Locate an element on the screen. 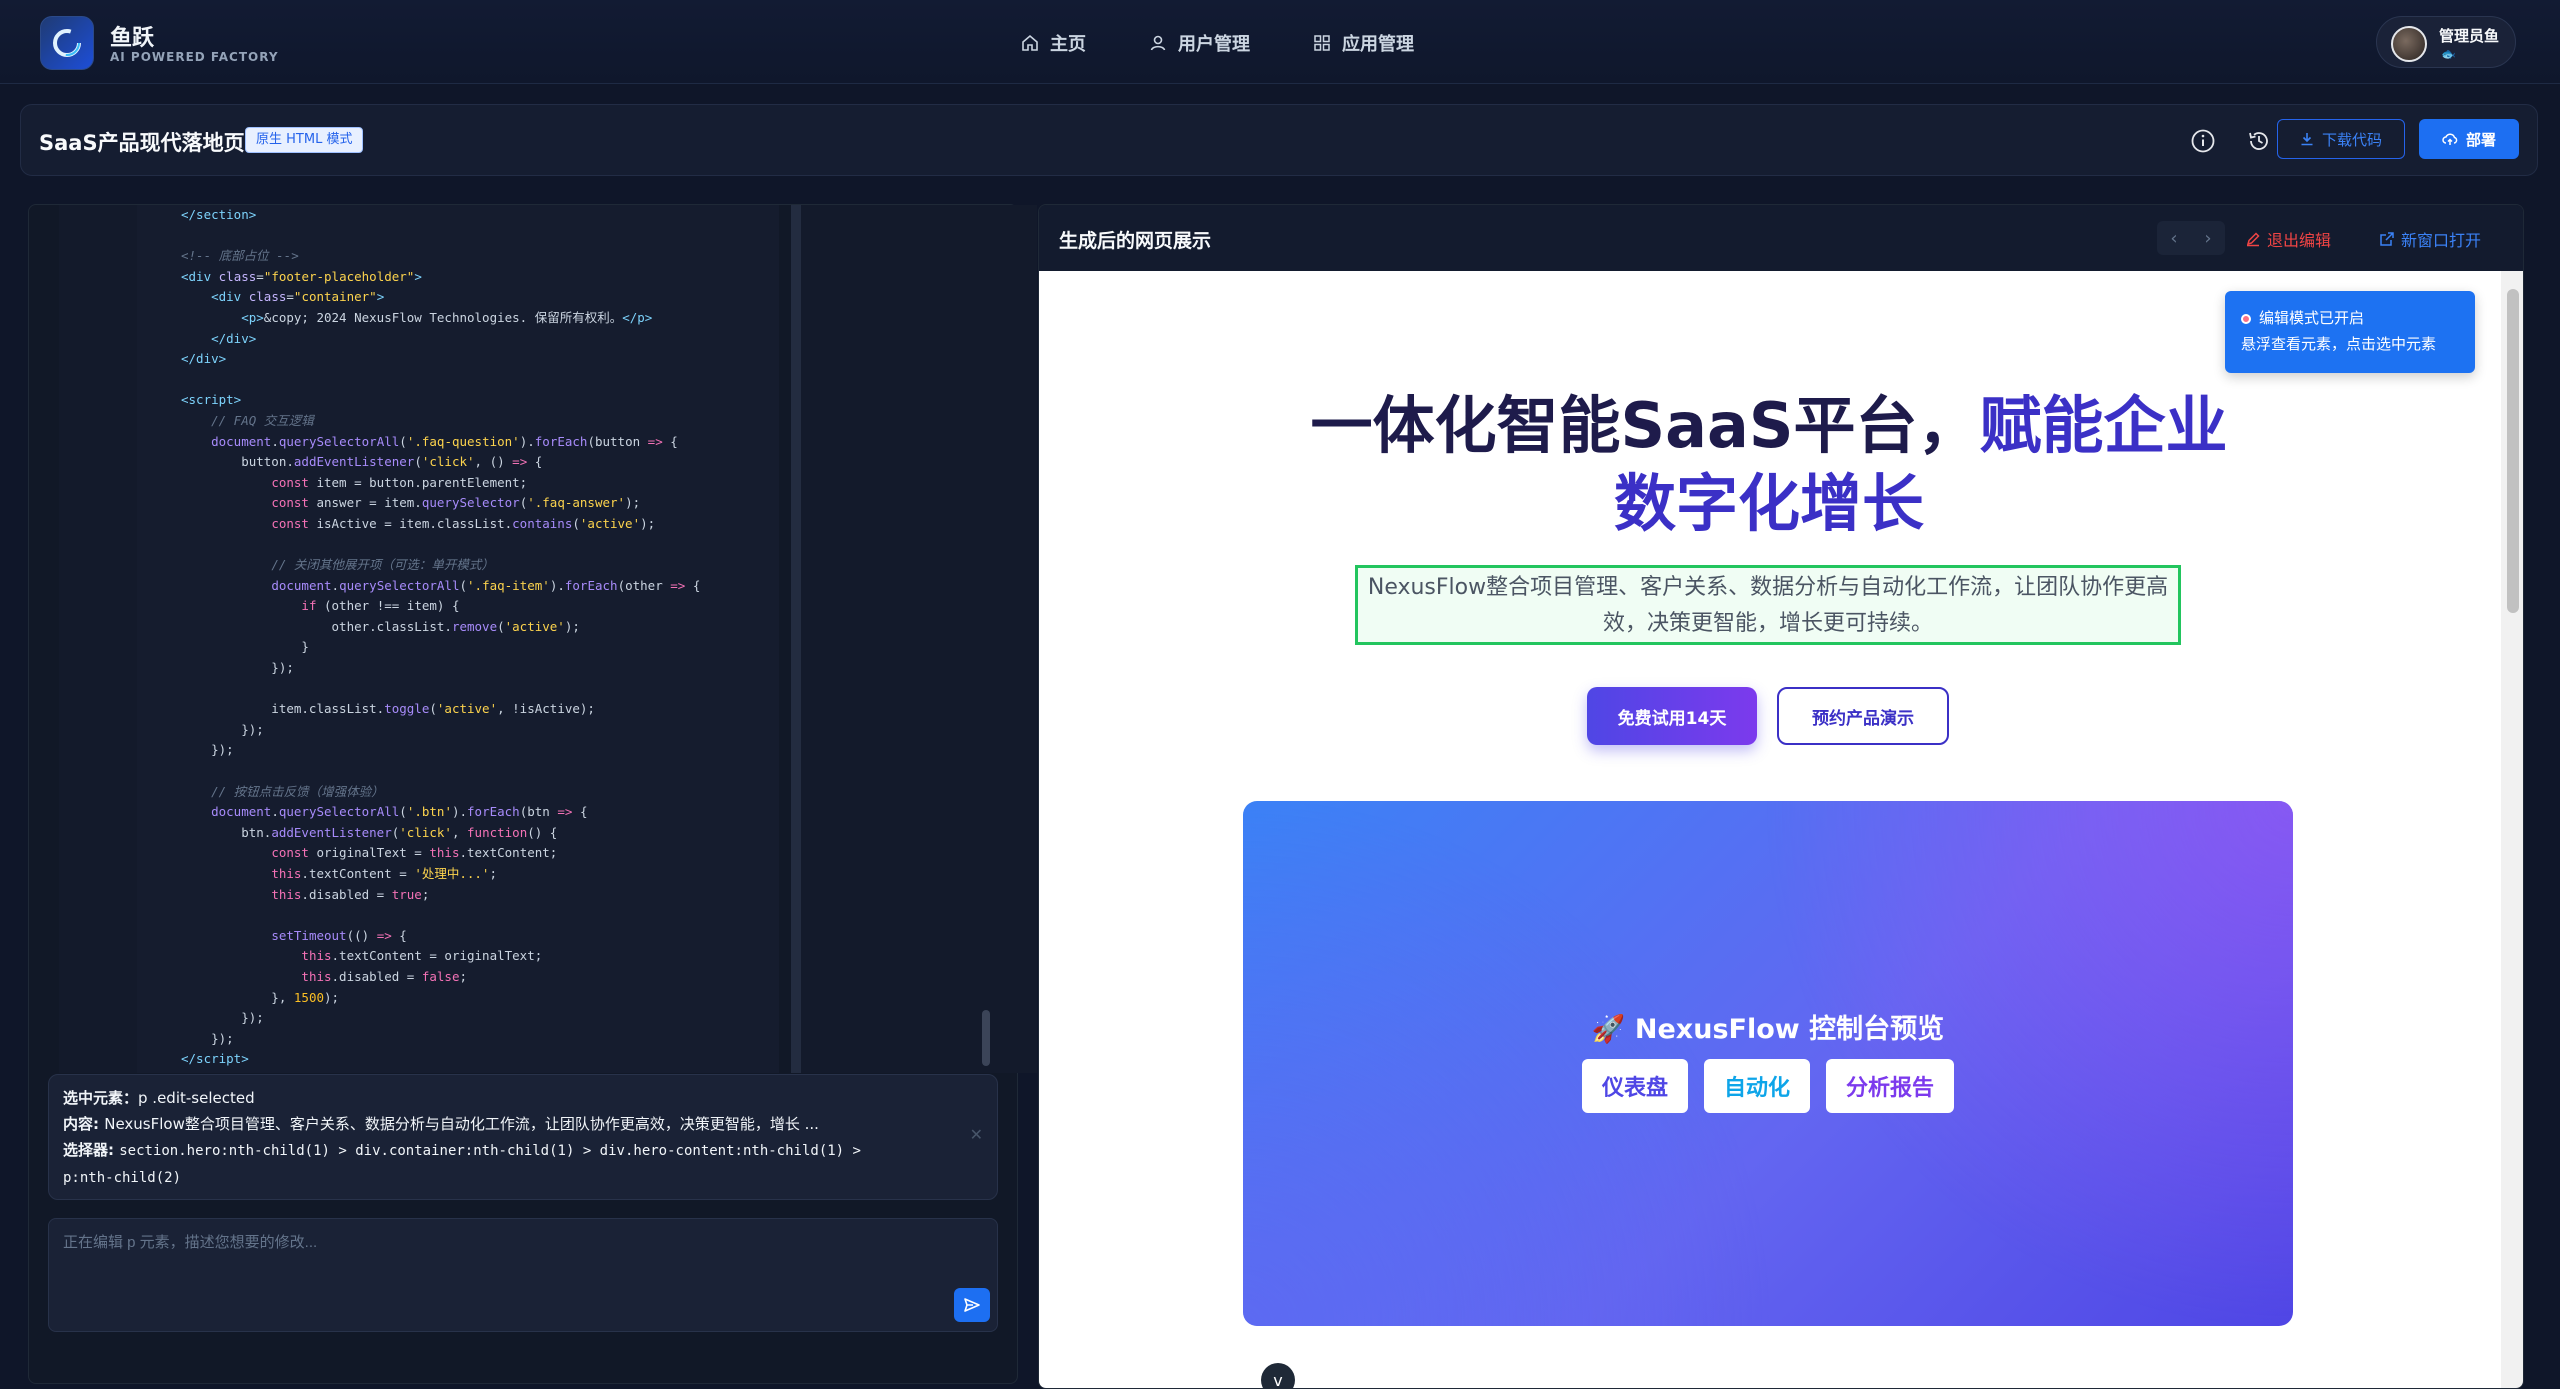 The image size is (2560, 1389). selection-element-row: 选中元素：p .edit-selected is located at coordinates (523, 1098).